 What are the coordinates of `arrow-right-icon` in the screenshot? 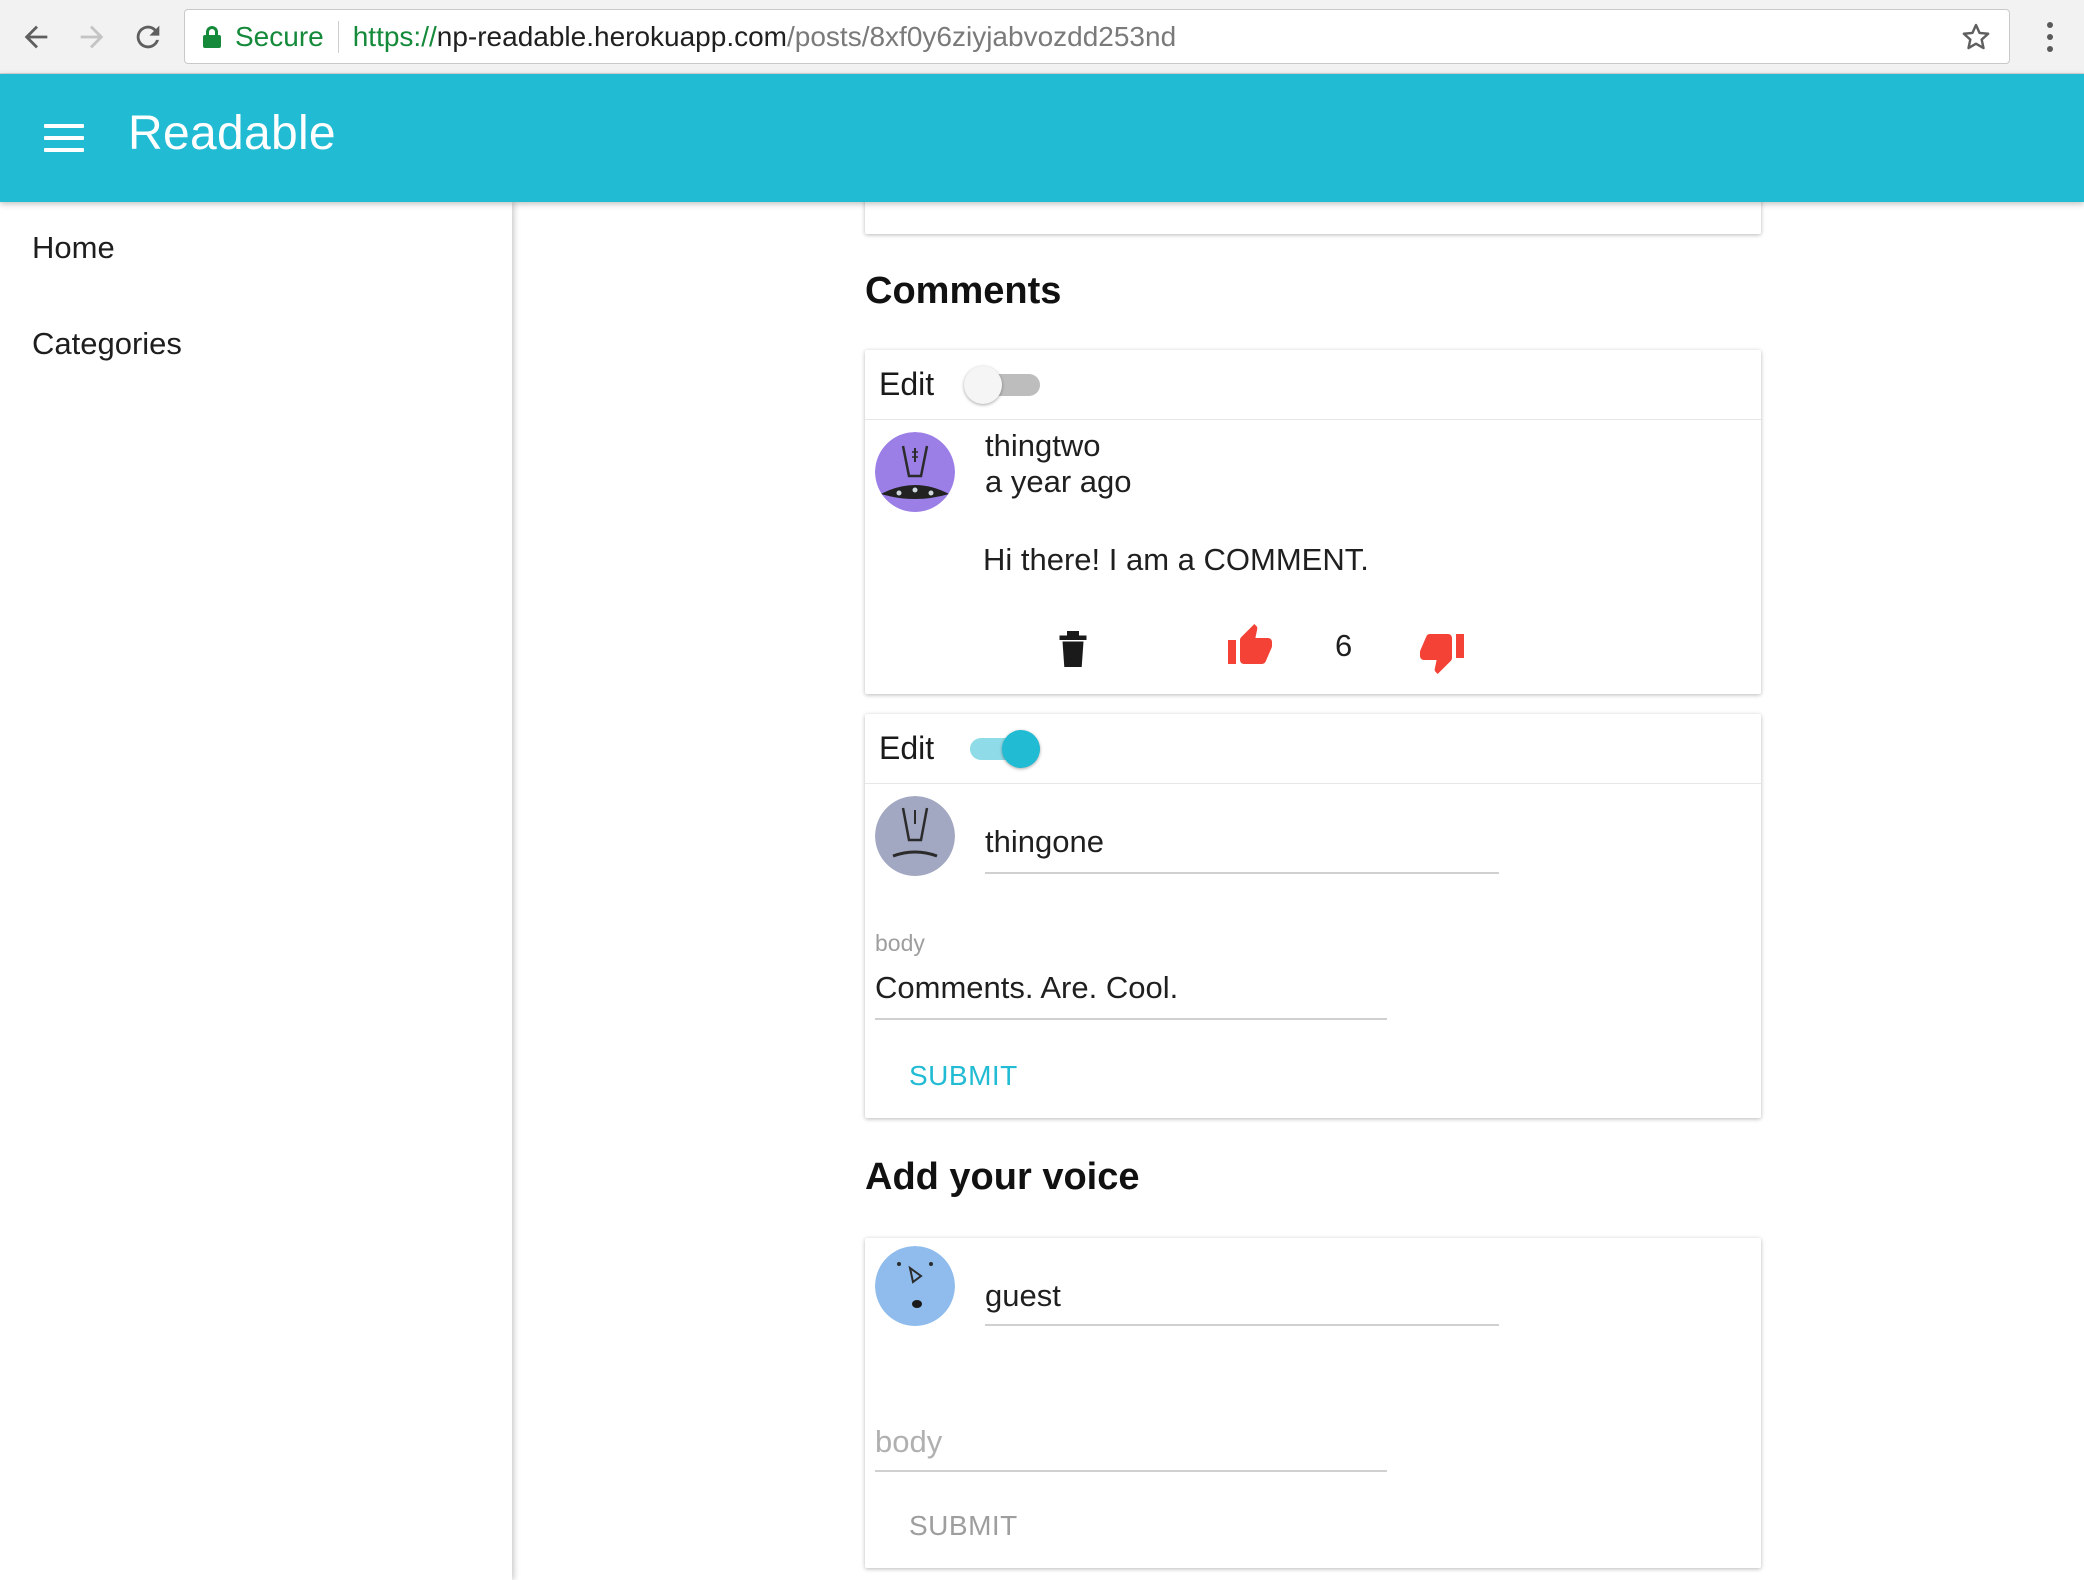 It's located at (92, 37).